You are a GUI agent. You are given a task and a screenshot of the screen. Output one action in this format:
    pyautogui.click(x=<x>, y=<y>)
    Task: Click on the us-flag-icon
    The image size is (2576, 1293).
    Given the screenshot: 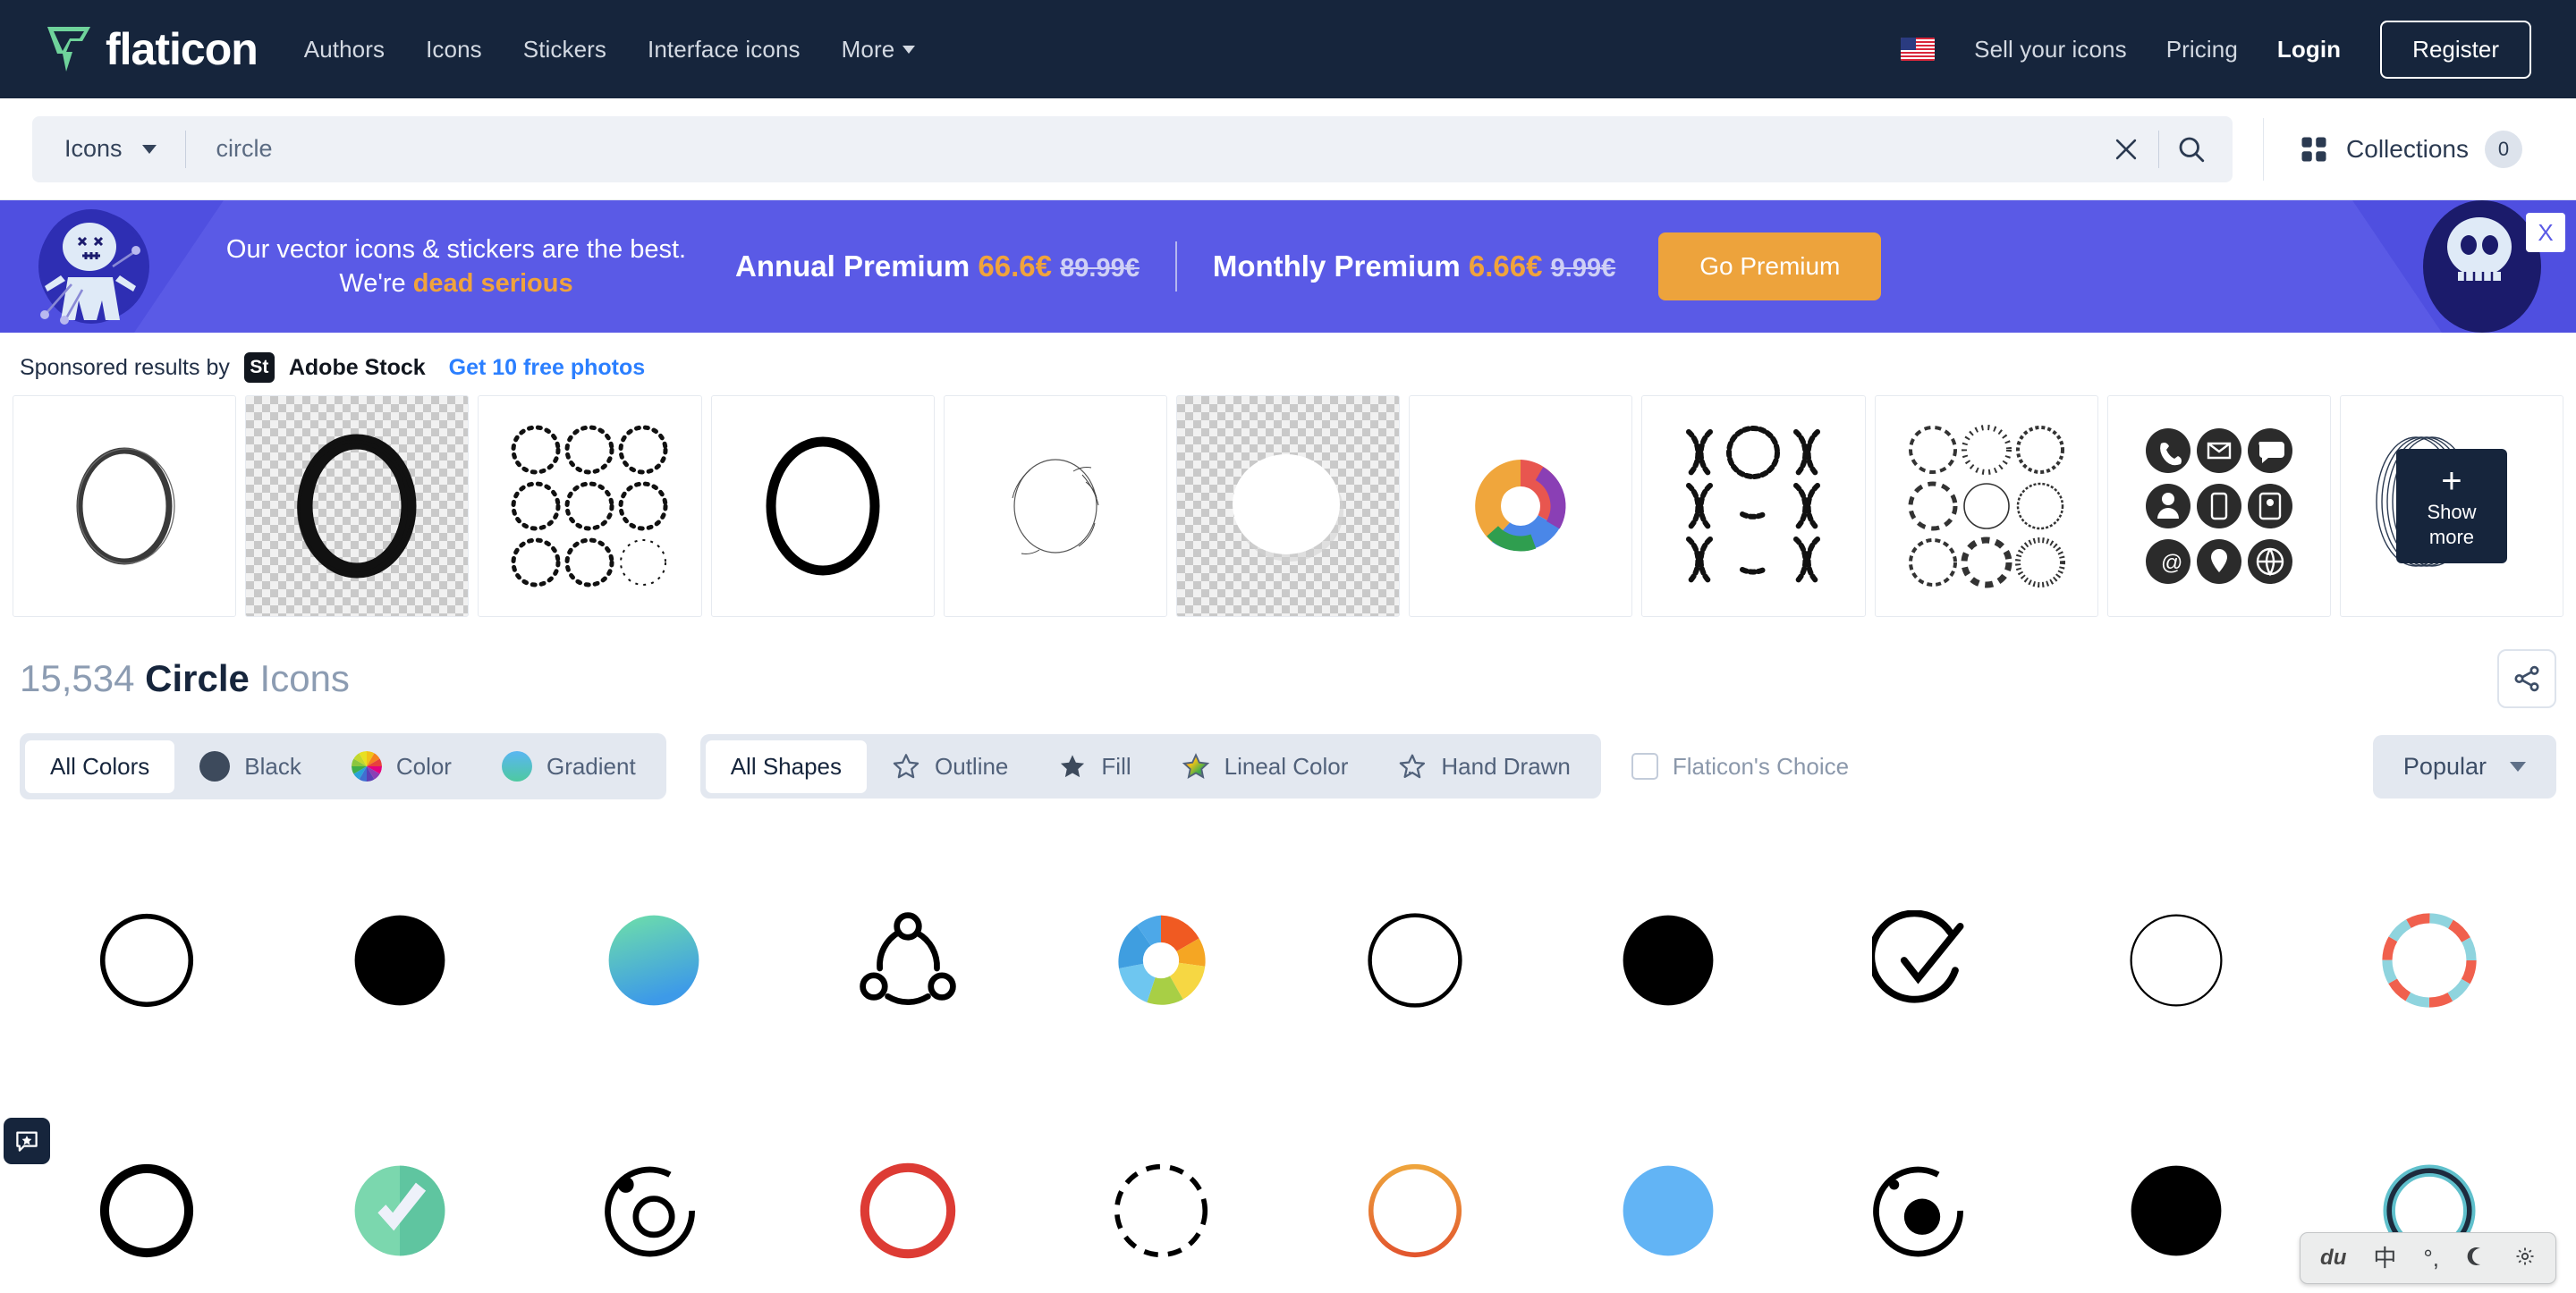 What is the action you would take?
    pyautogui.click(x=1918, y=50)
    